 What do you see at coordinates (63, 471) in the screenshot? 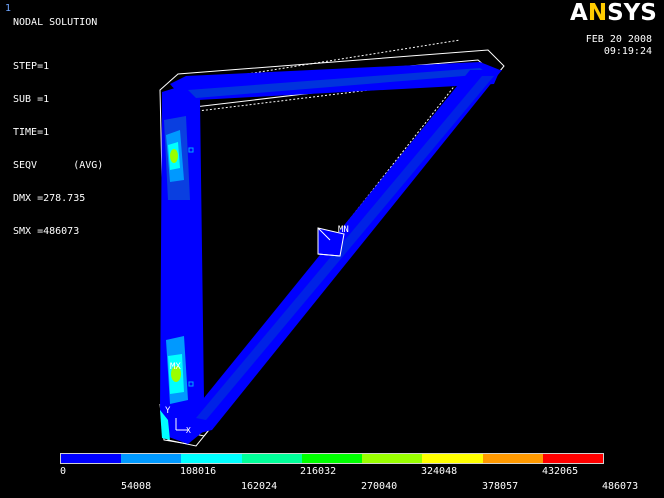
I see `legend-label-bottom-1: 0` at bounding box center [63, 471].